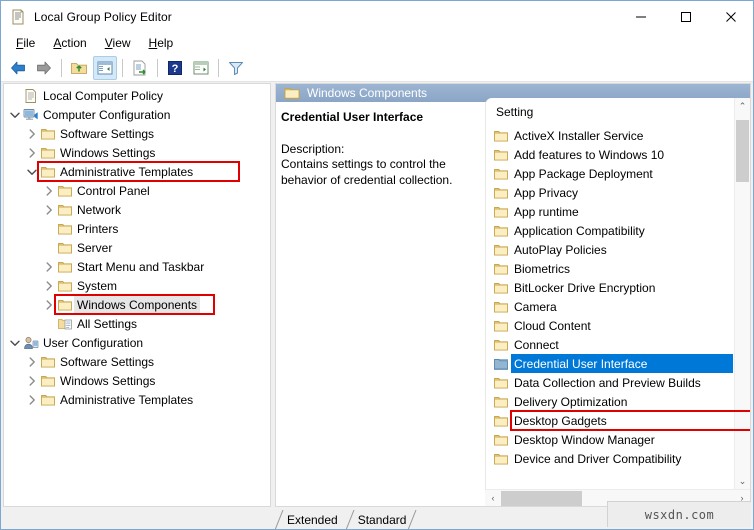 The image size is (754, 530). What do you see at coordinates (610, 344) in the screenshot?
I see `setting-list-item: Connect` at bounding box center [610, 344].